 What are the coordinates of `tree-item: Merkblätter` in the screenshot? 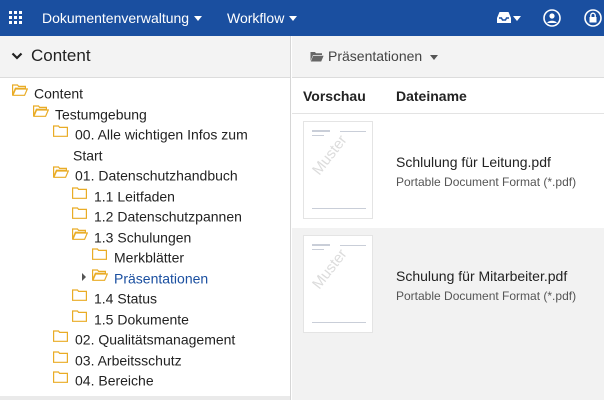 It's located at (138, 256).